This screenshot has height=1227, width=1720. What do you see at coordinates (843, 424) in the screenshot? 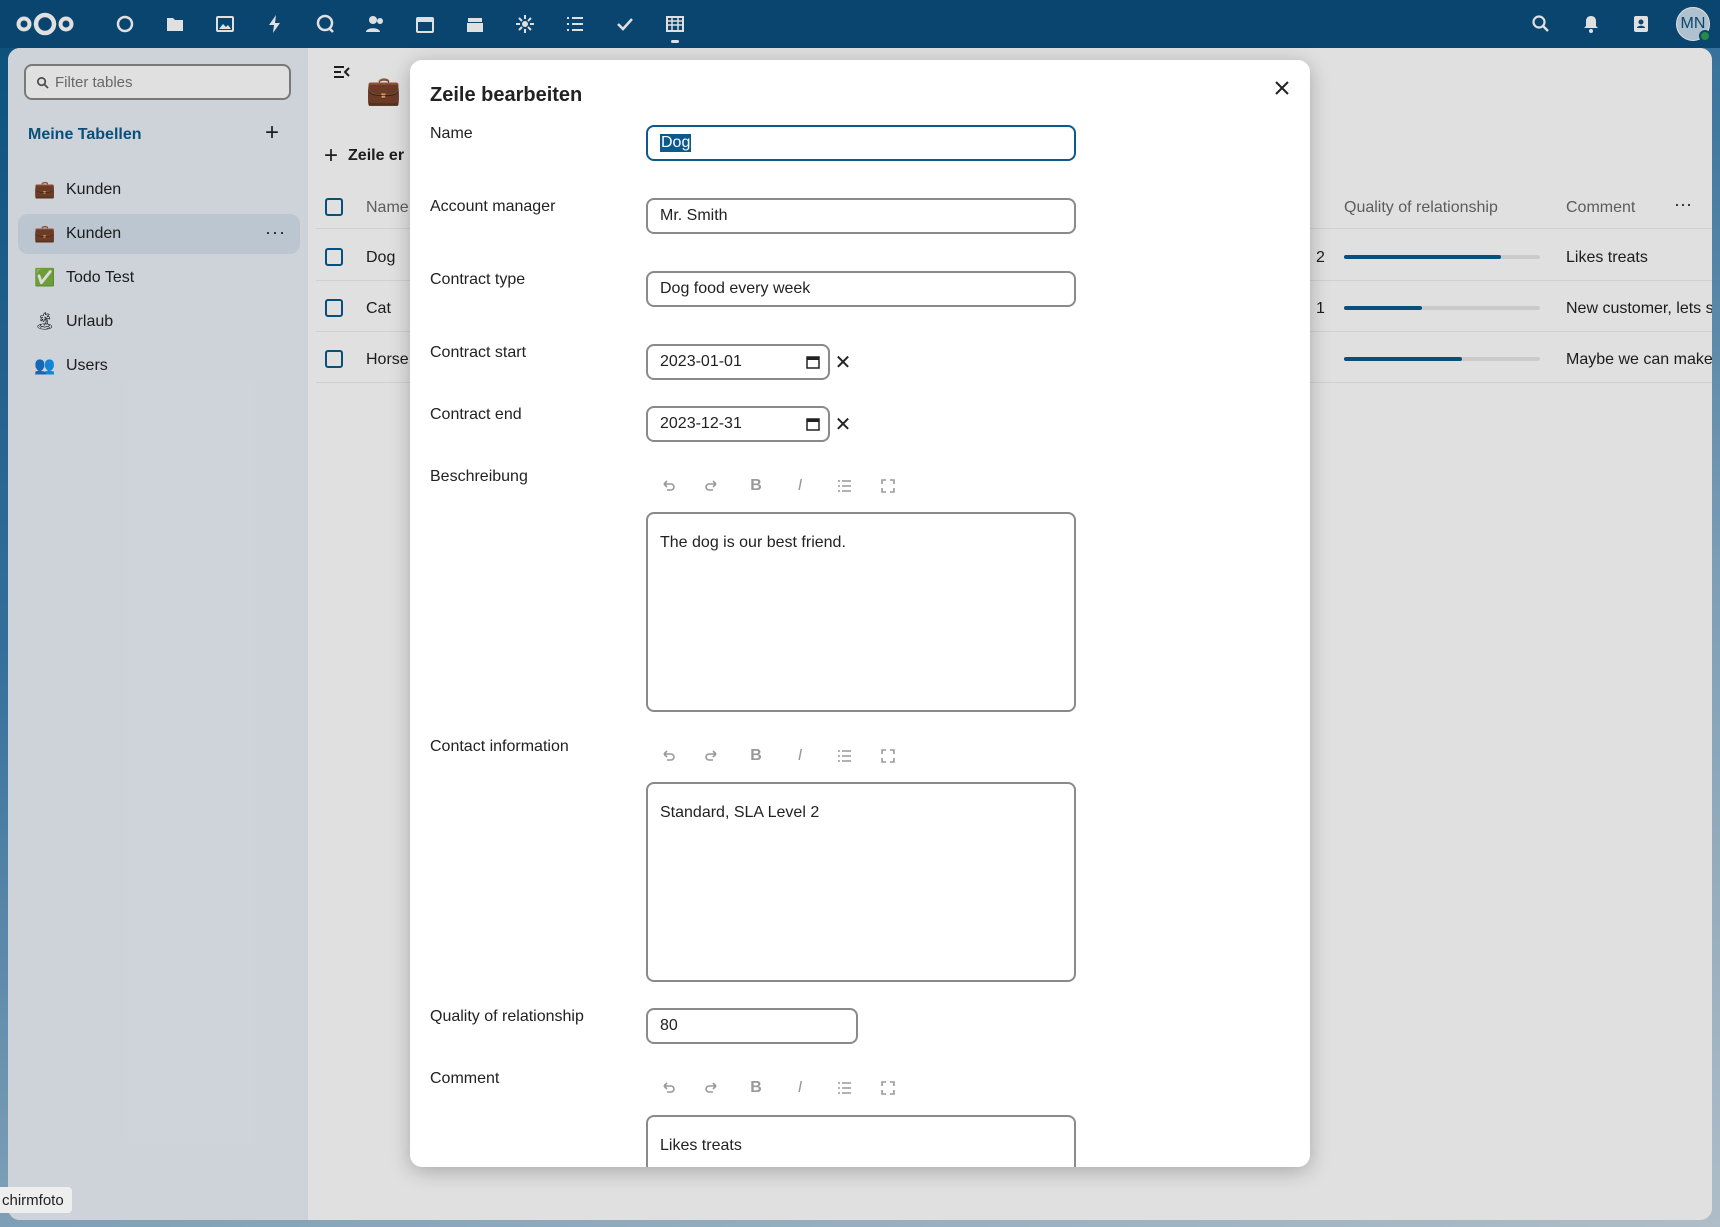
I see `clear-contract-end-icon: ✕` at bounding box center [843, 424].